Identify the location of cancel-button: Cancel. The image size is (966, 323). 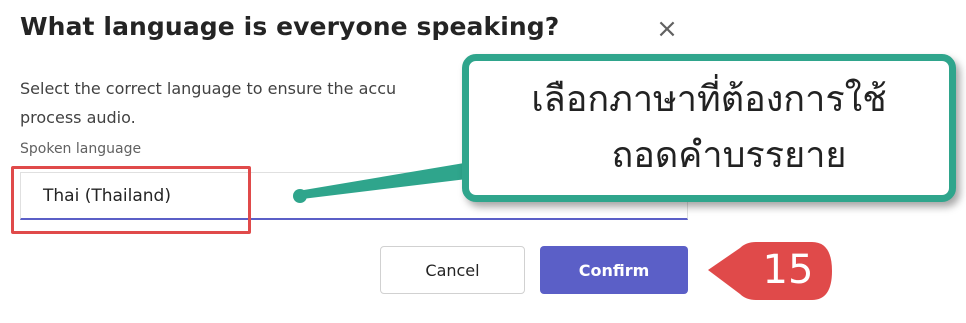
(452, 270).